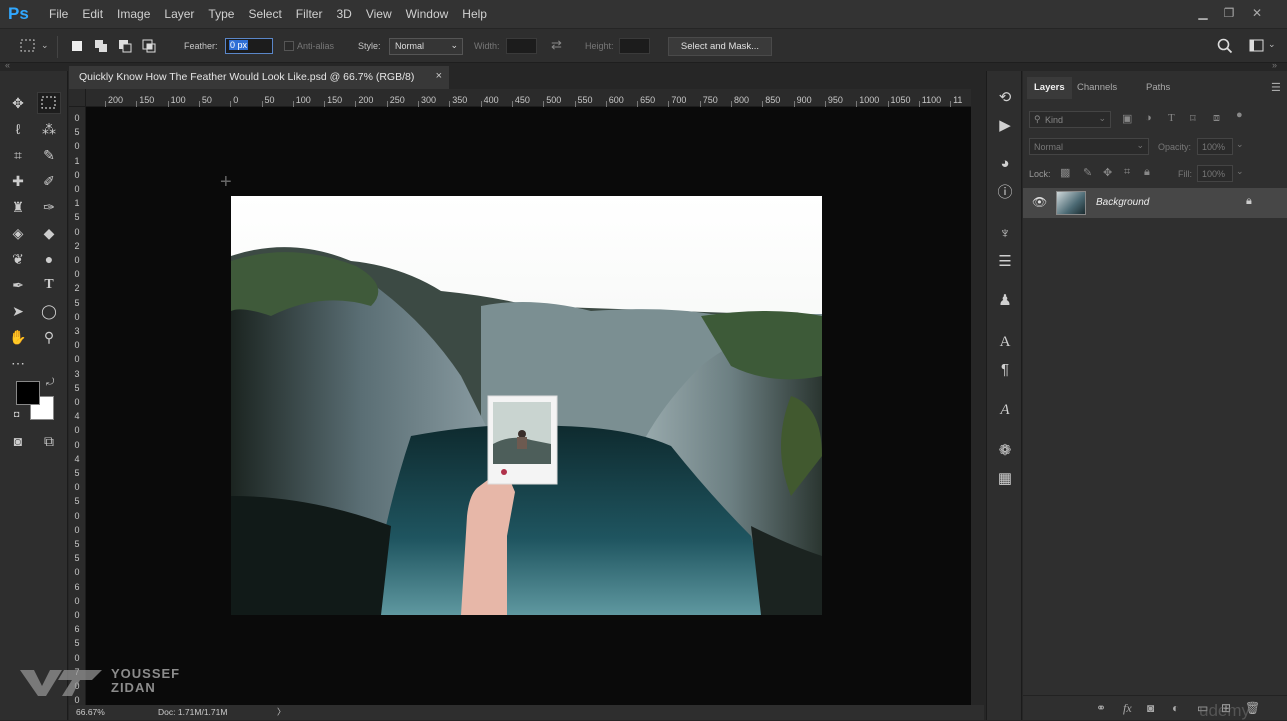 The image size is (1287, 721). Describe the element at coordinates (309, 14) in the screenshot. I see `menu-filter: Filter` at that location.